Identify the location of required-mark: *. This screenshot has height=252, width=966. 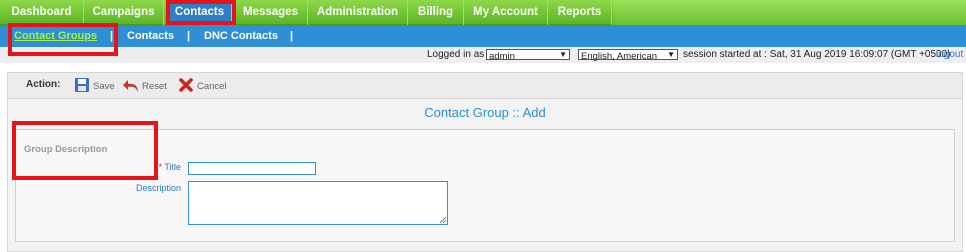
(160, 167).